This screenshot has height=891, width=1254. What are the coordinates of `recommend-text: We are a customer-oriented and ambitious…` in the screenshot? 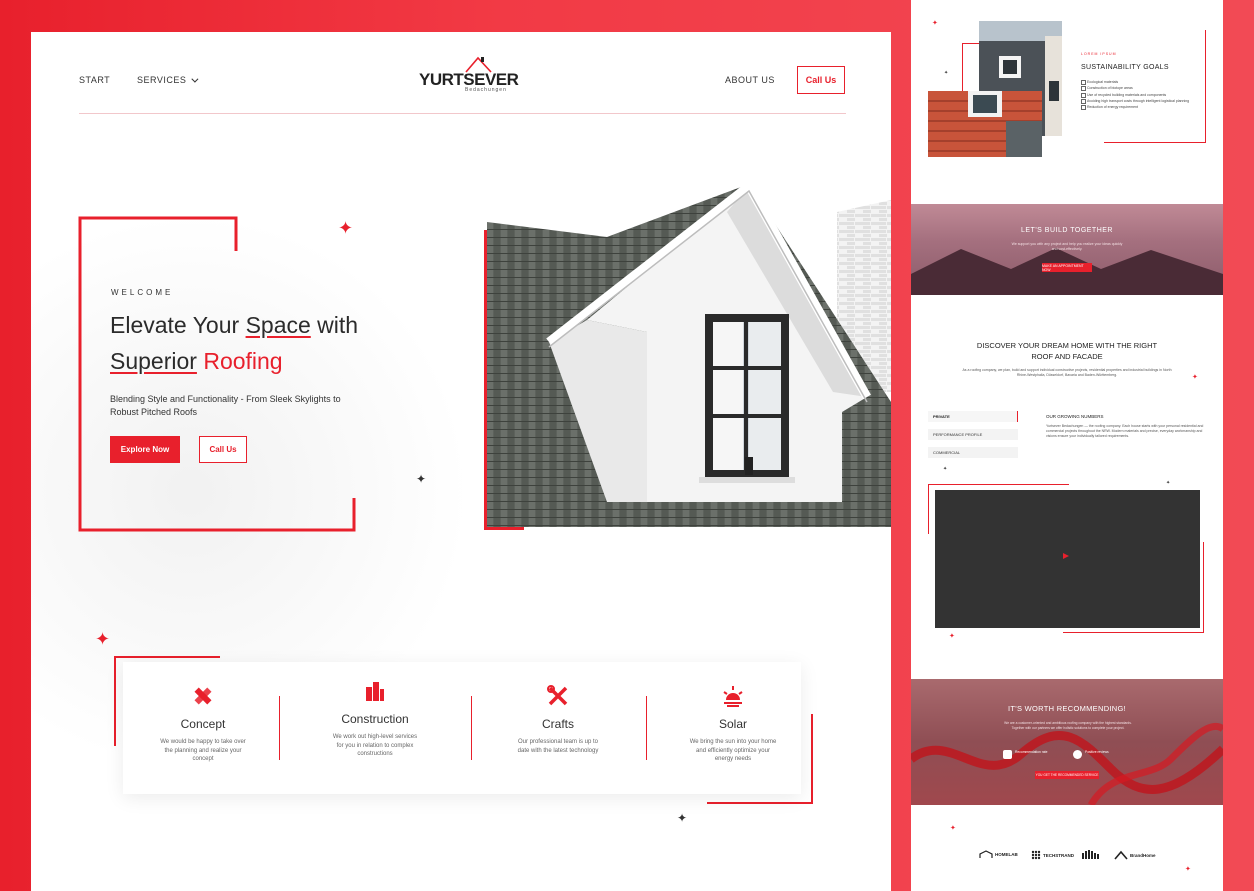 It's located at (1068, 725).